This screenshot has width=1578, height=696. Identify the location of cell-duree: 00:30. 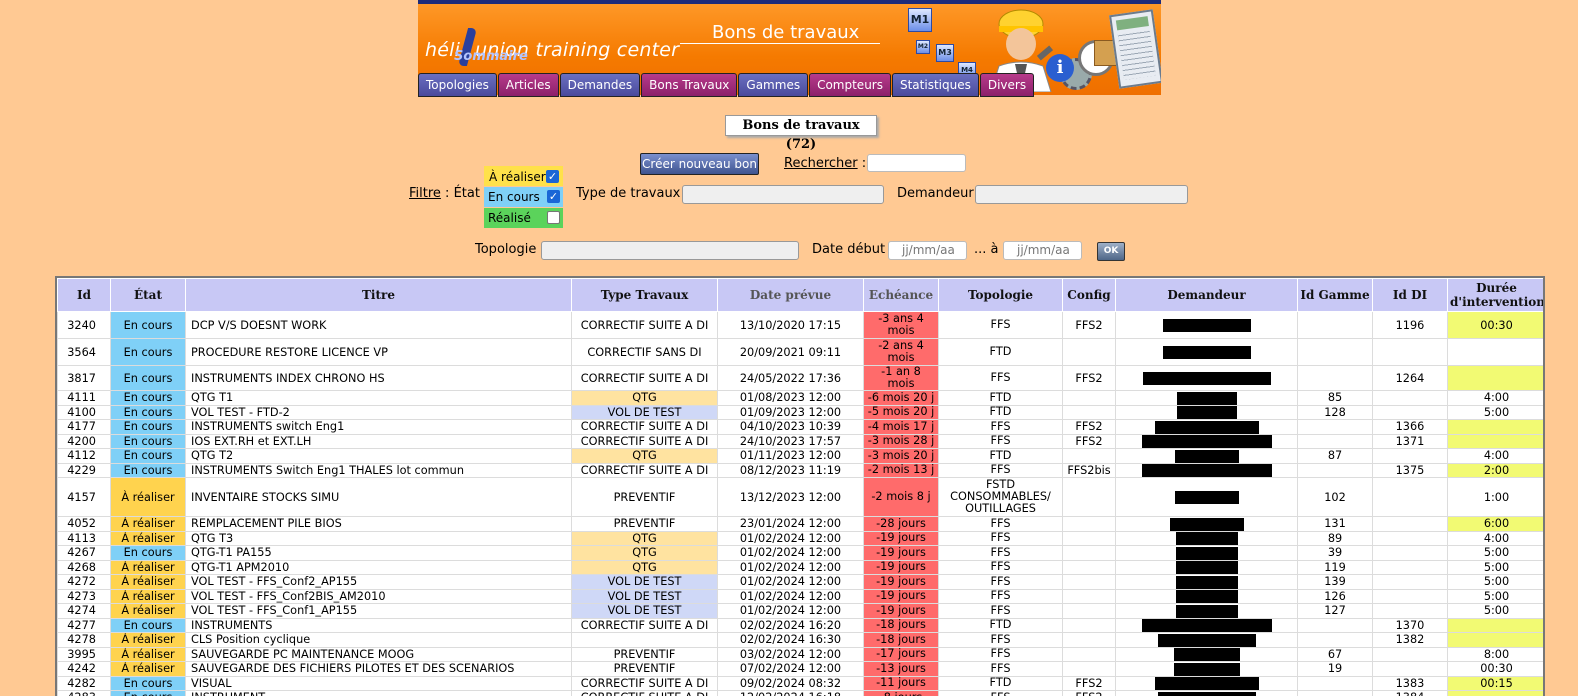
(1497, 325).